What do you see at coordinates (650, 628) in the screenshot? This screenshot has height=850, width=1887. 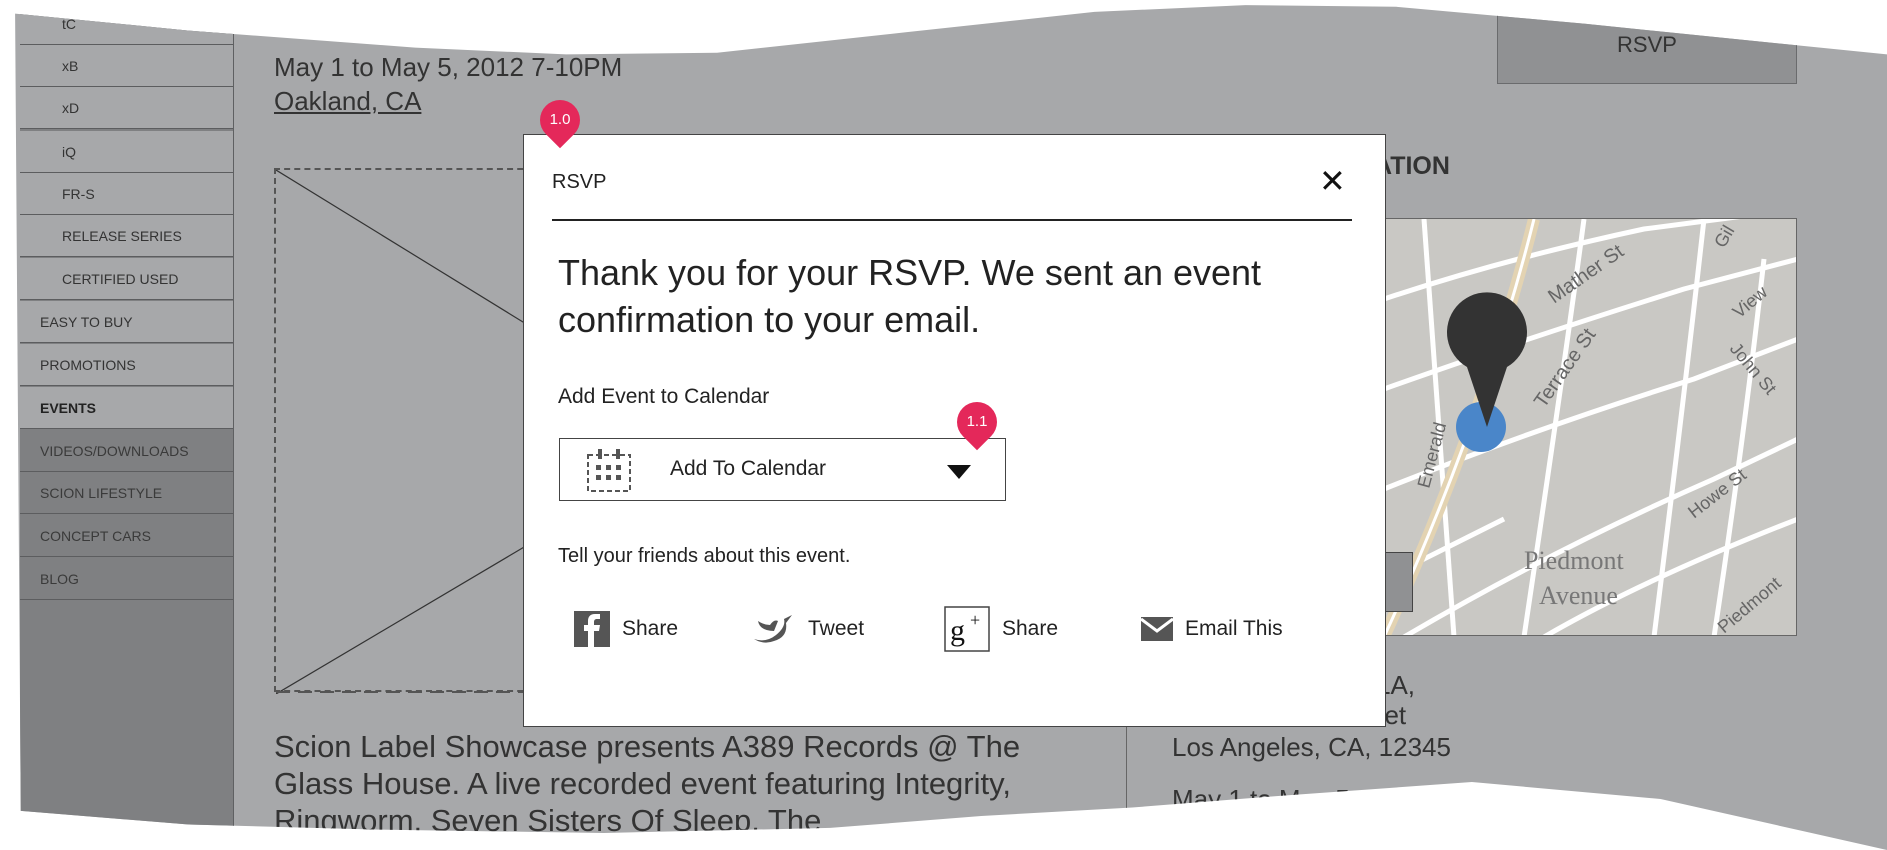 I see `facebook-share-label: Share` at bounding box center [650, 628].